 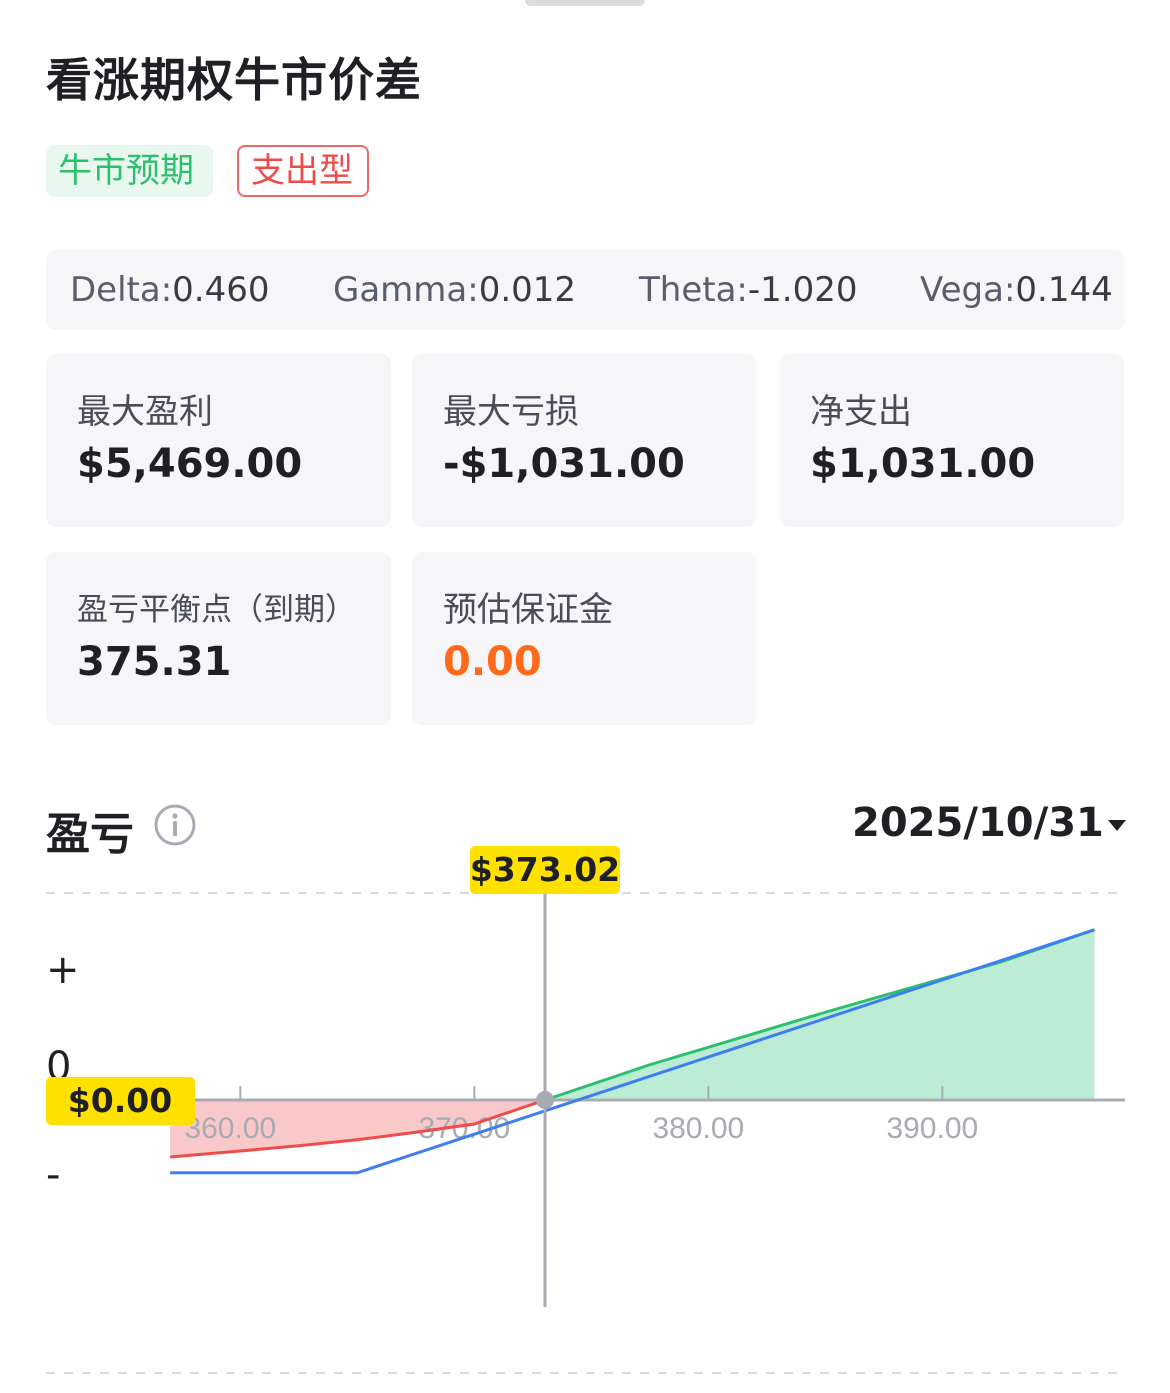 What do you see at coordinates (861, 412) in the screenshot?
I see `net-cost-label: 净支出` at bounding box center [861, 412].